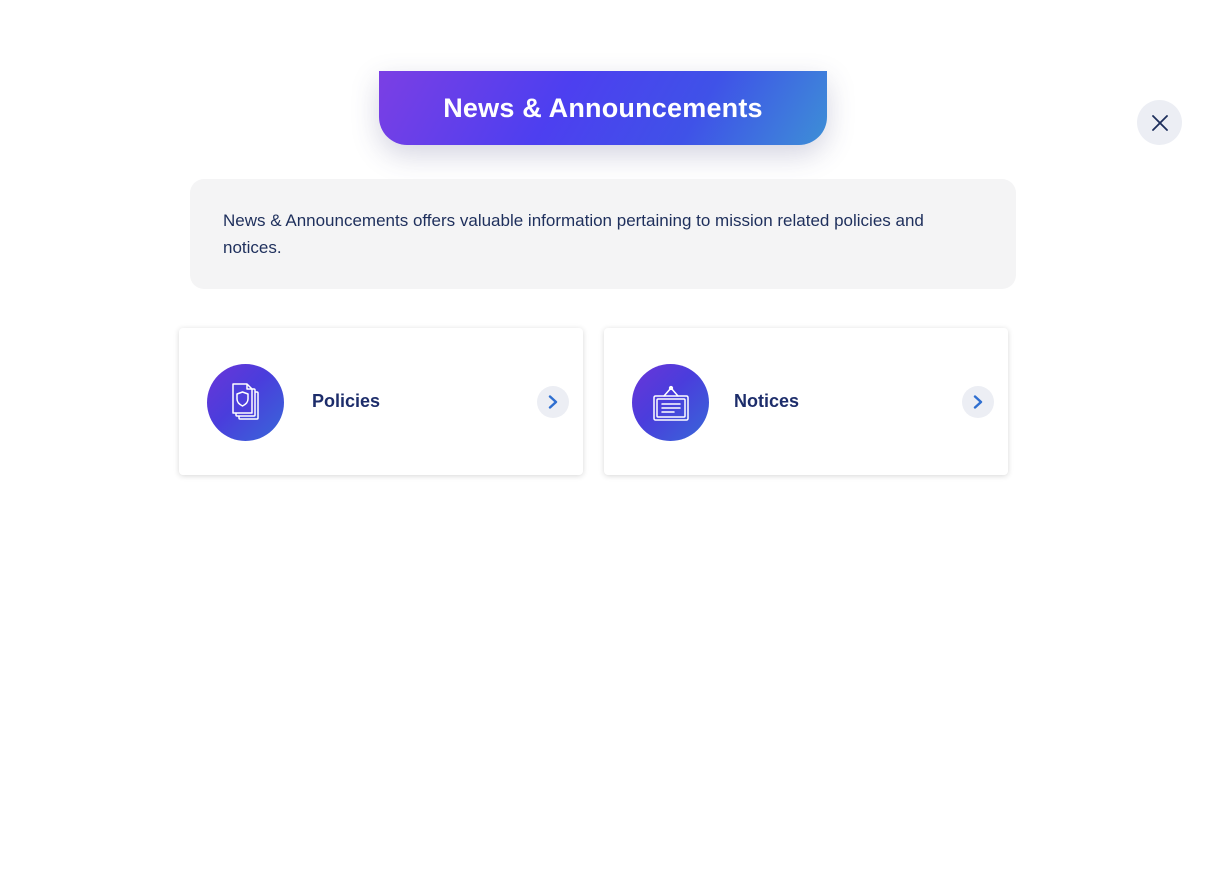 The image size is (1206, 889). I want to click on notices-label: Notices, so click(767, 401).